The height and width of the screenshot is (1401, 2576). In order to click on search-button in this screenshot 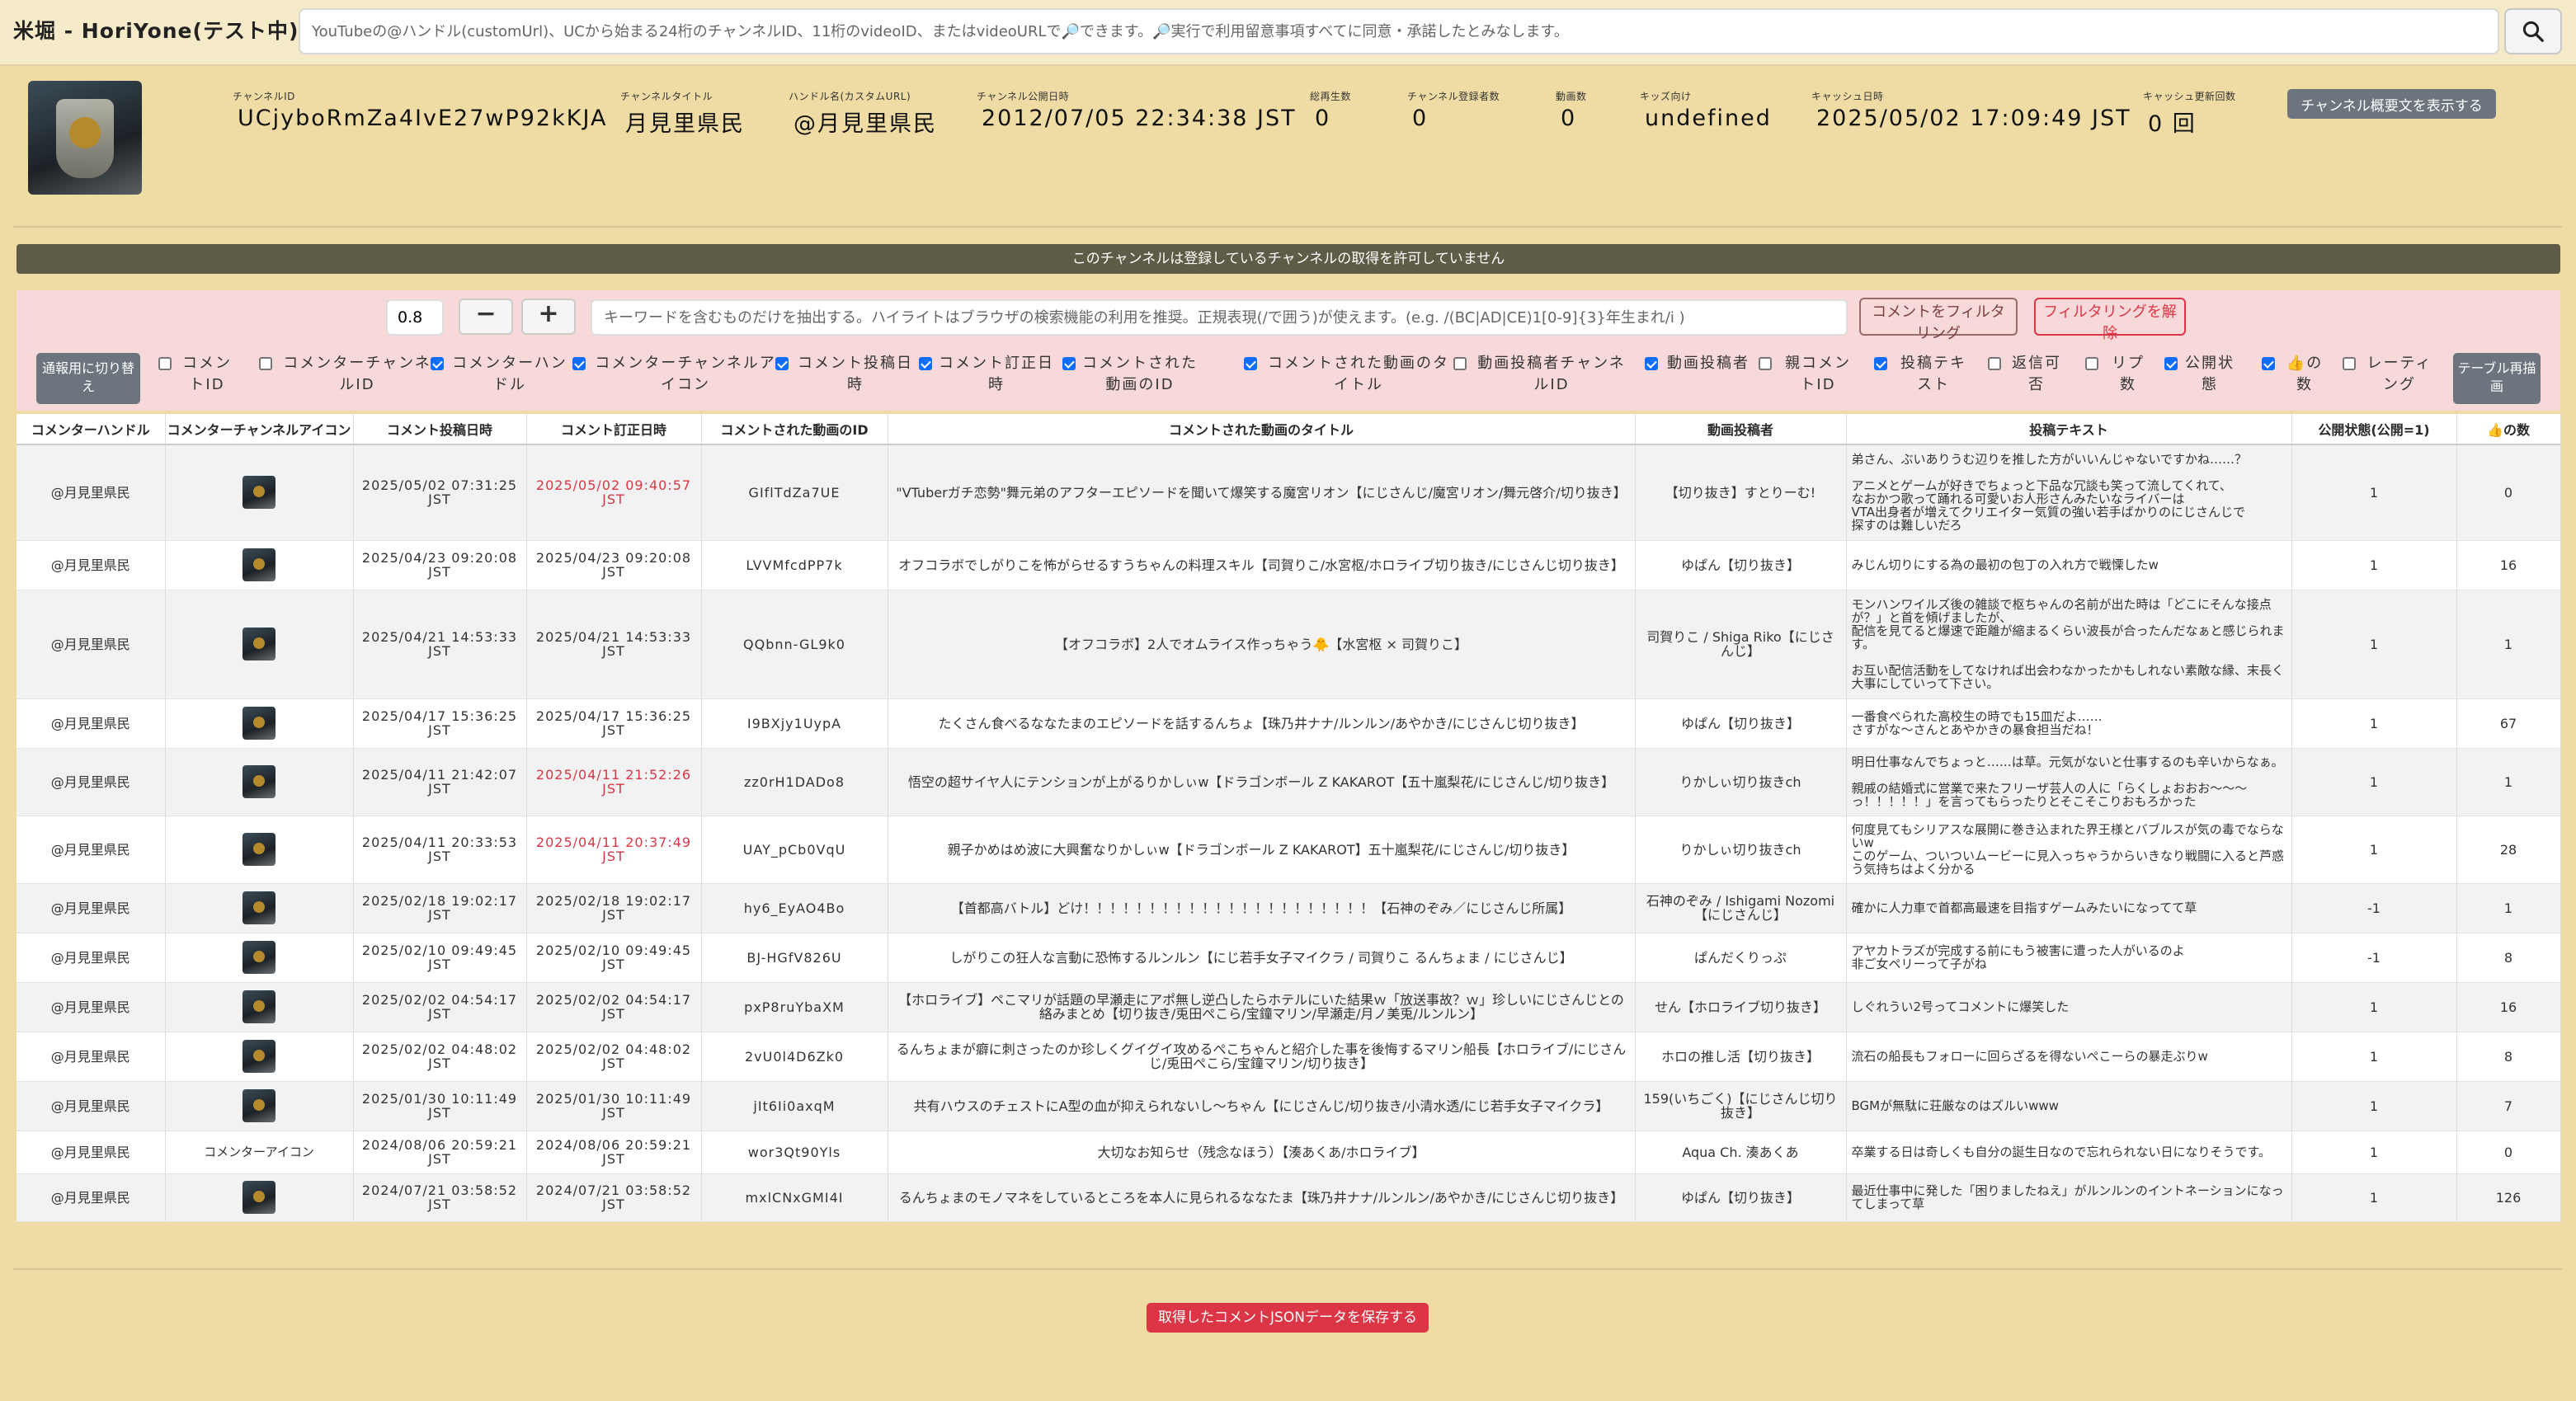, I will do `click(2533, 31)`.